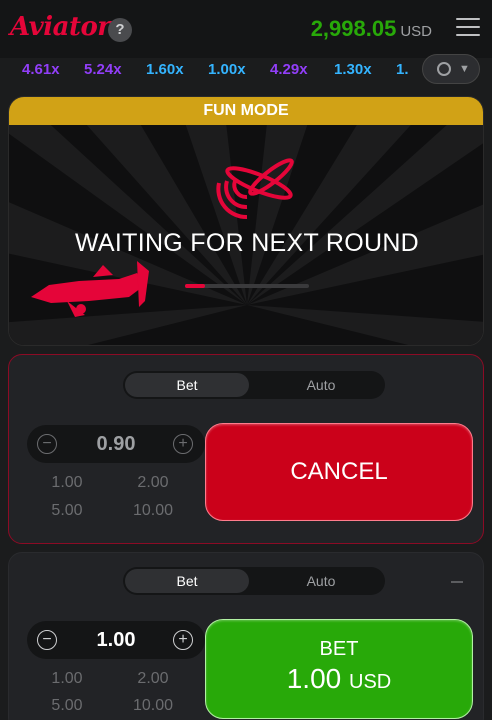  Describe the element at coordinates (339, 472) in the screenshot. I see `cancel-button: CANCEL` at that location.